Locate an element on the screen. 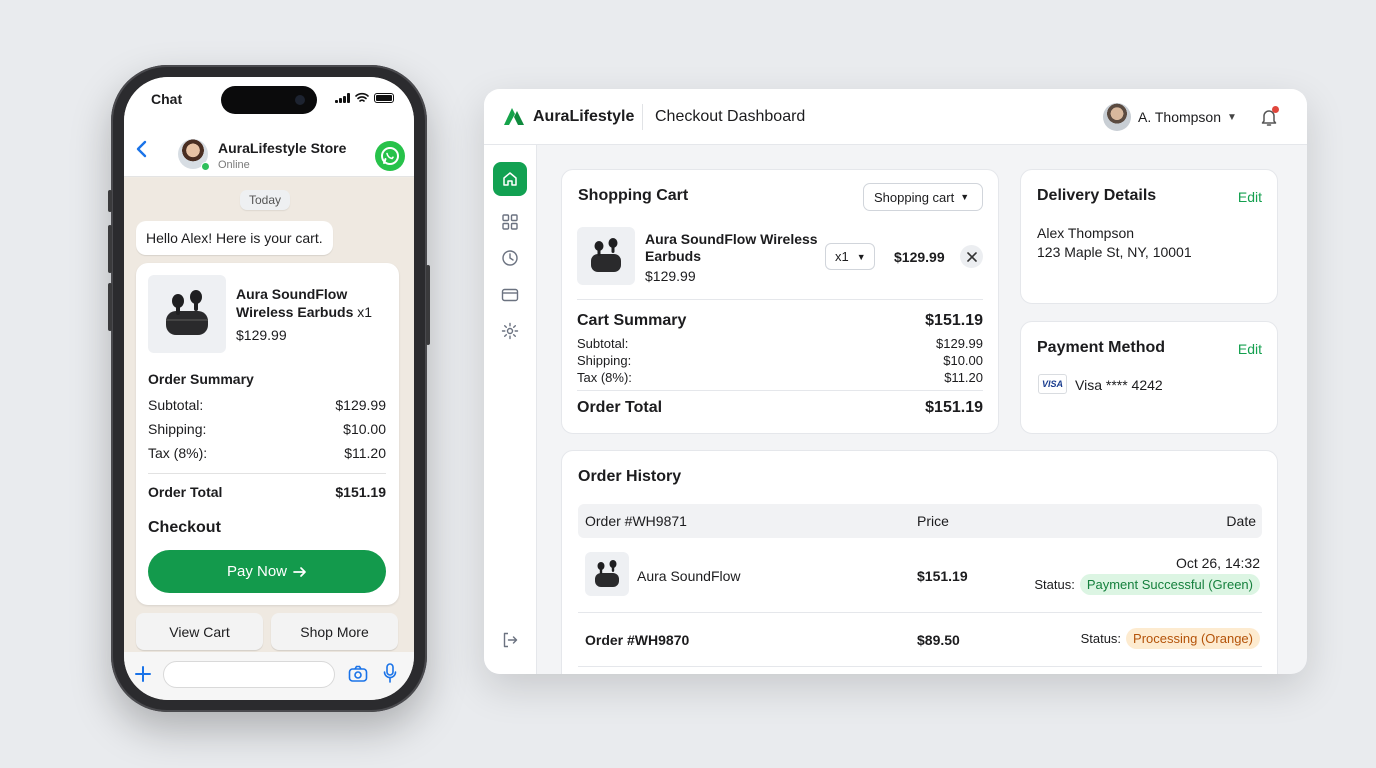  status-bar: Chat is located at coordinates (269, 101).